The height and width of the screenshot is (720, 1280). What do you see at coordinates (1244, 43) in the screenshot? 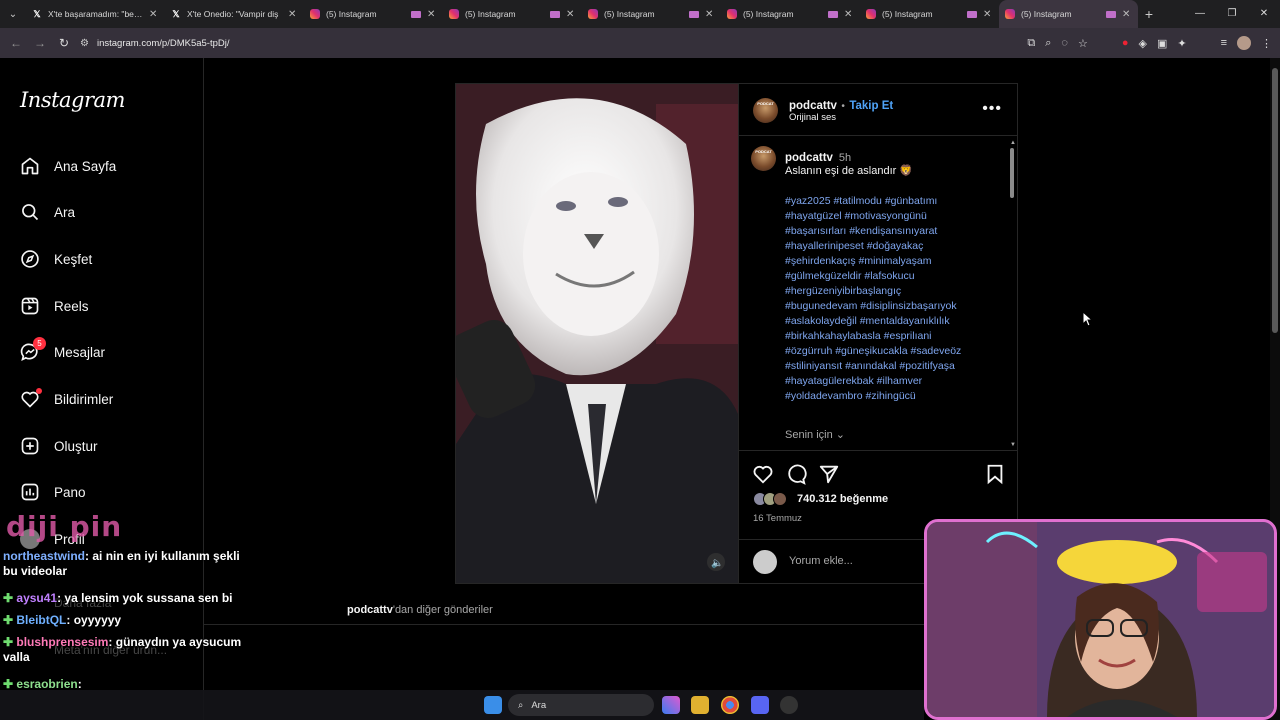
I see `profile-avatar` at bounding box center [1244, 43].